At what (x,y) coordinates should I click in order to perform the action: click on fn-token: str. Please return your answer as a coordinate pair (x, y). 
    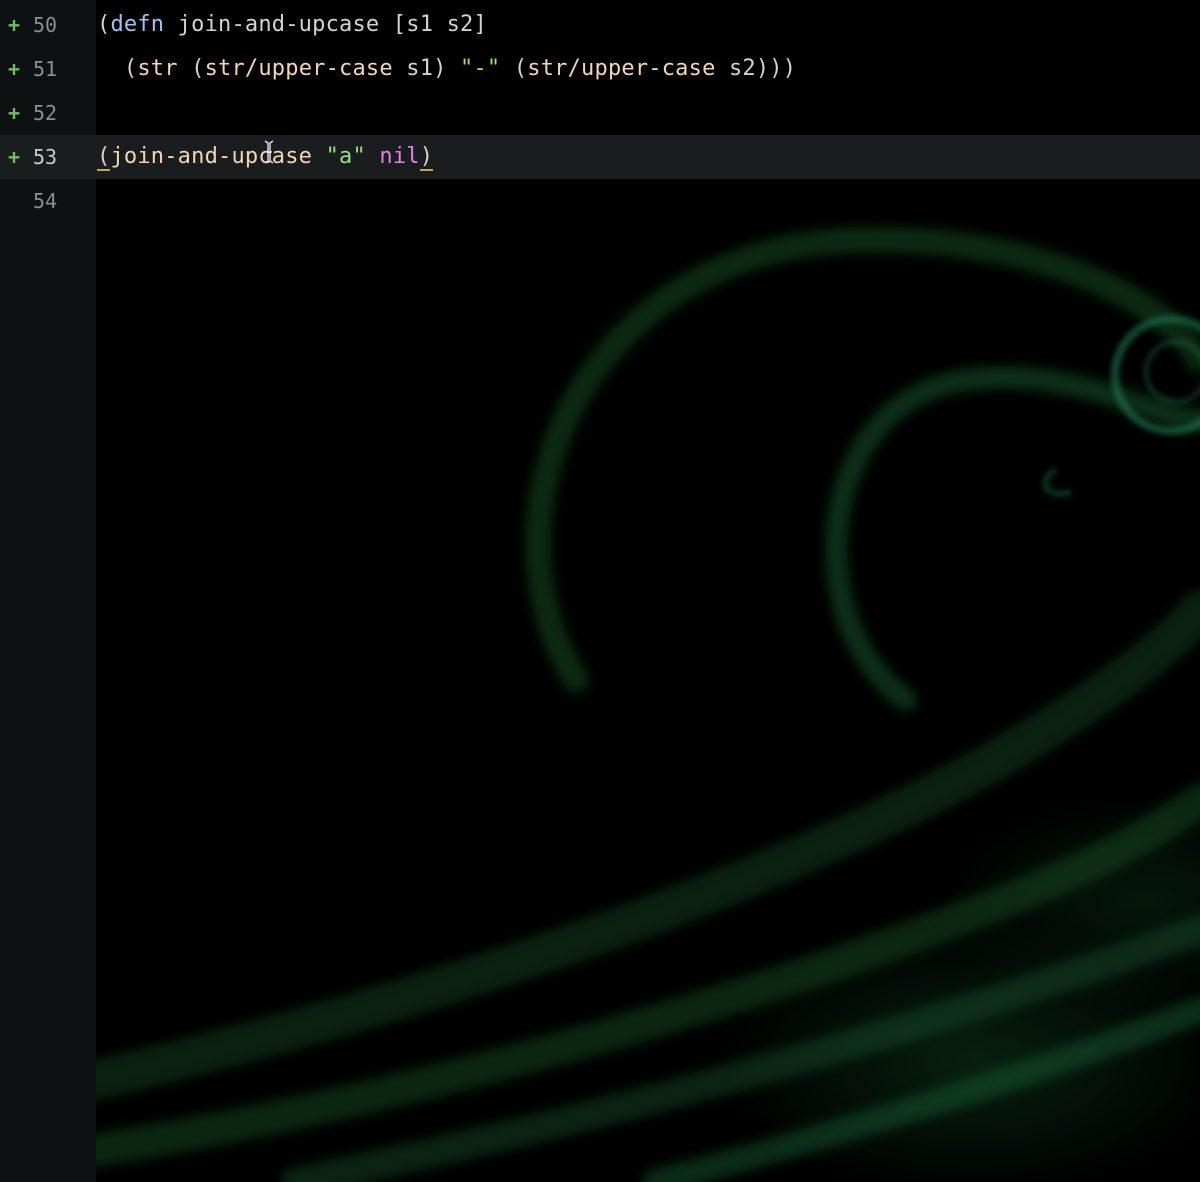
    Looking at the image, I should click on (157, 68).